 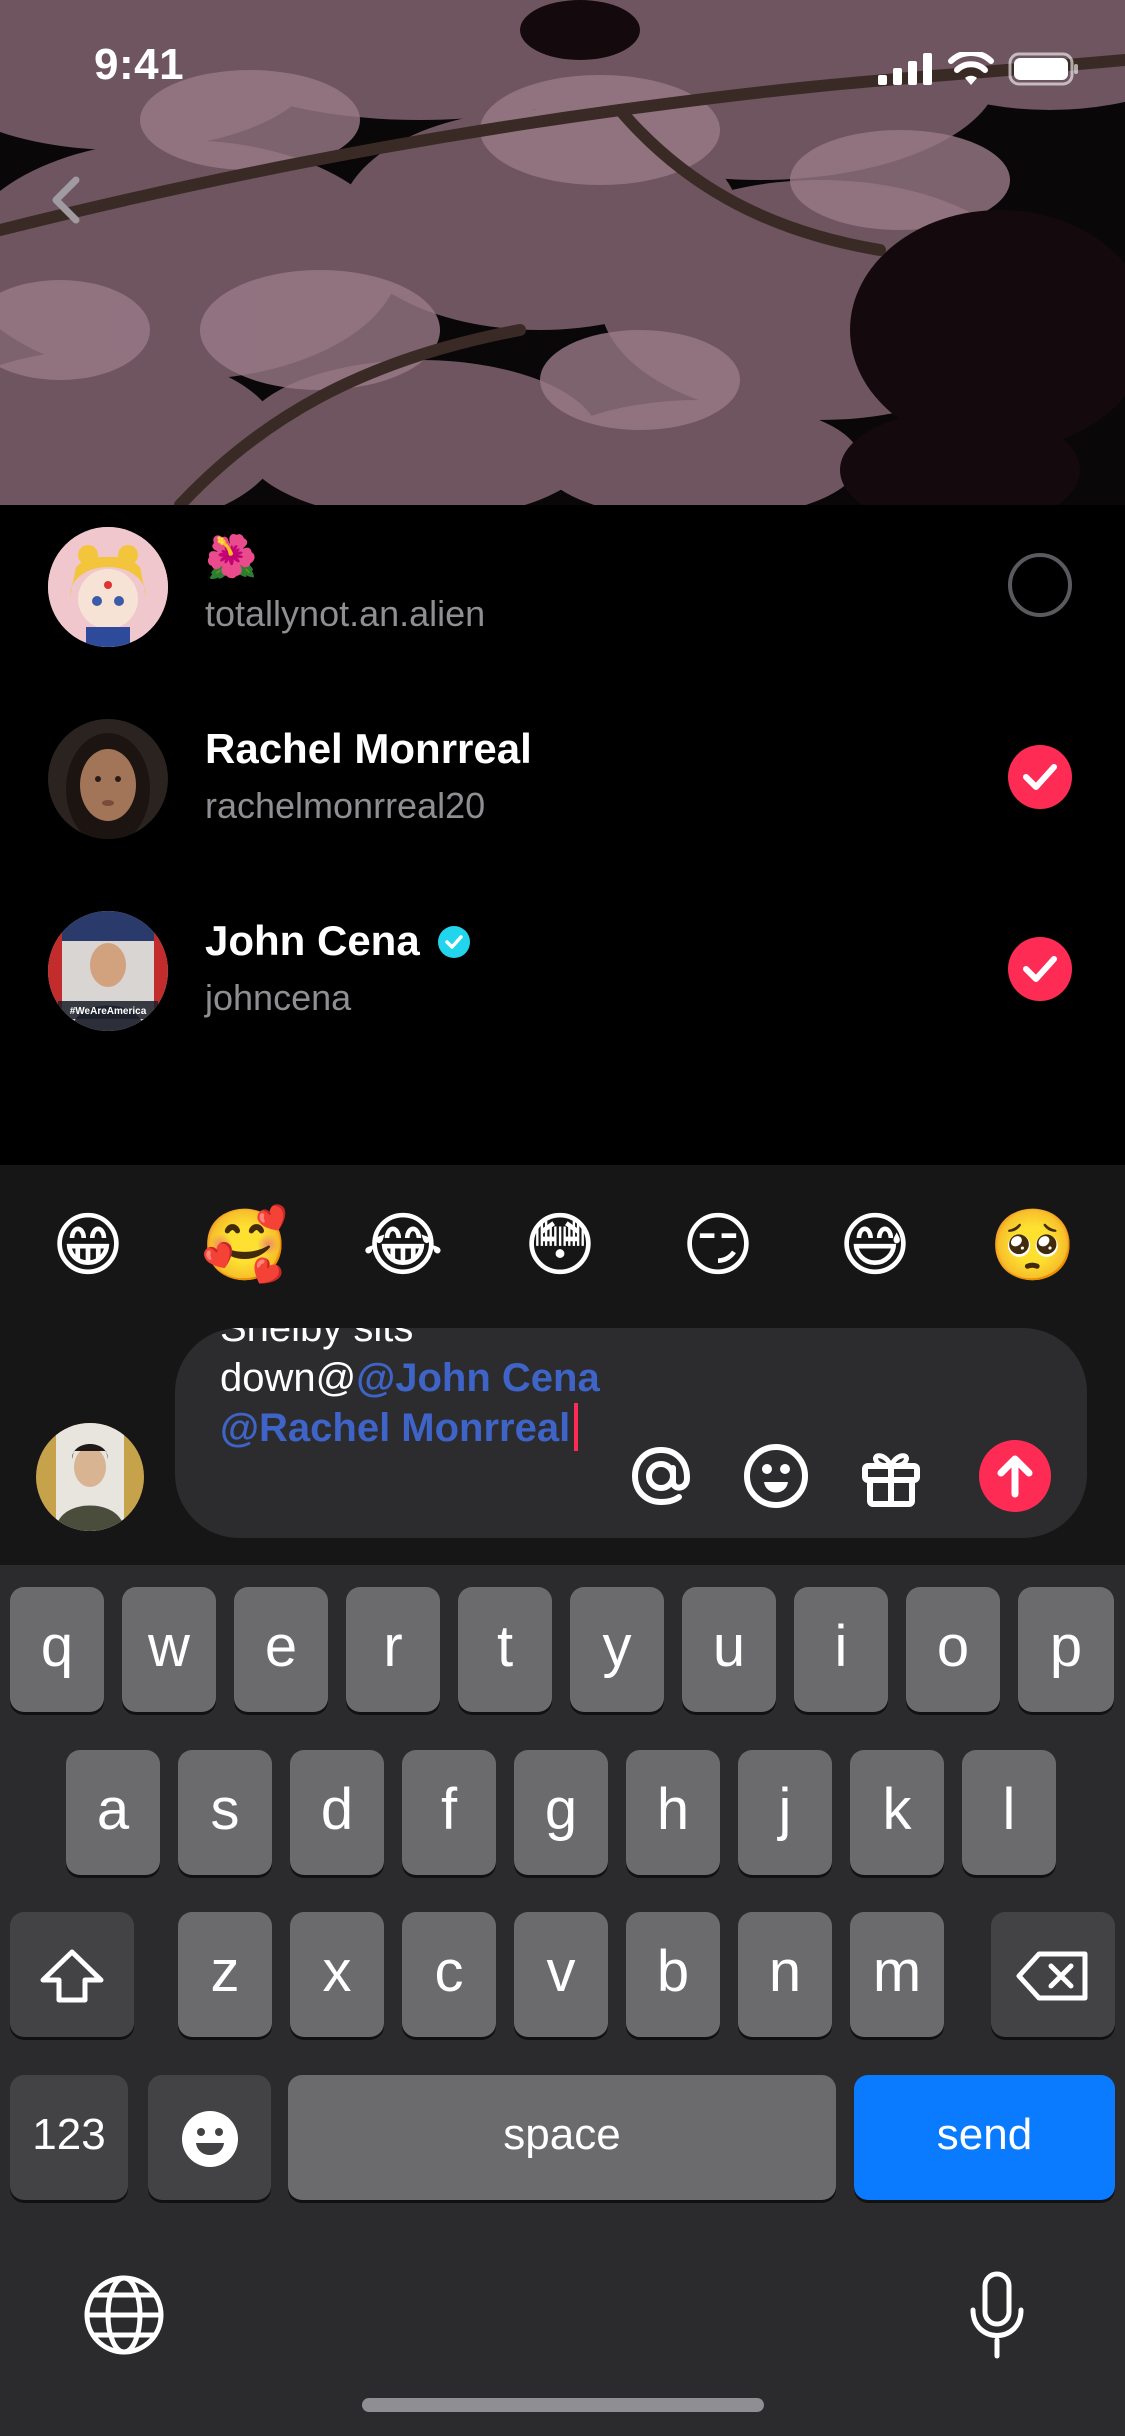 I want to click on key-i: i, so click(x=841, y=1649).